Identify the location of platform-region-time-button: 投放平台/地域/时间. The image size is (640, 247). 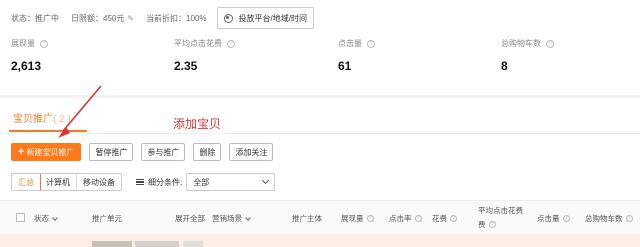
(265, 18).